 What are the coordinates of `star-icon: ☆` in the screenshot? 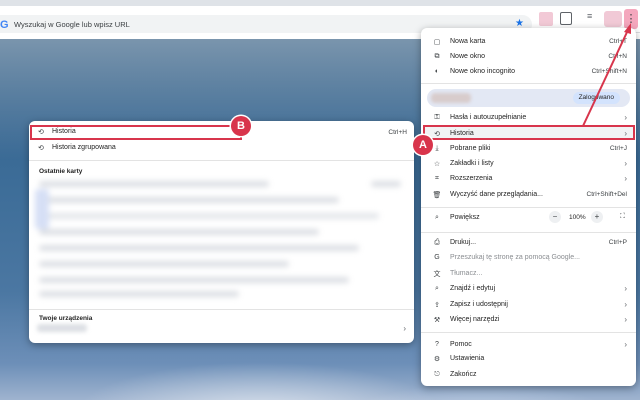 It's located at (437, 164).